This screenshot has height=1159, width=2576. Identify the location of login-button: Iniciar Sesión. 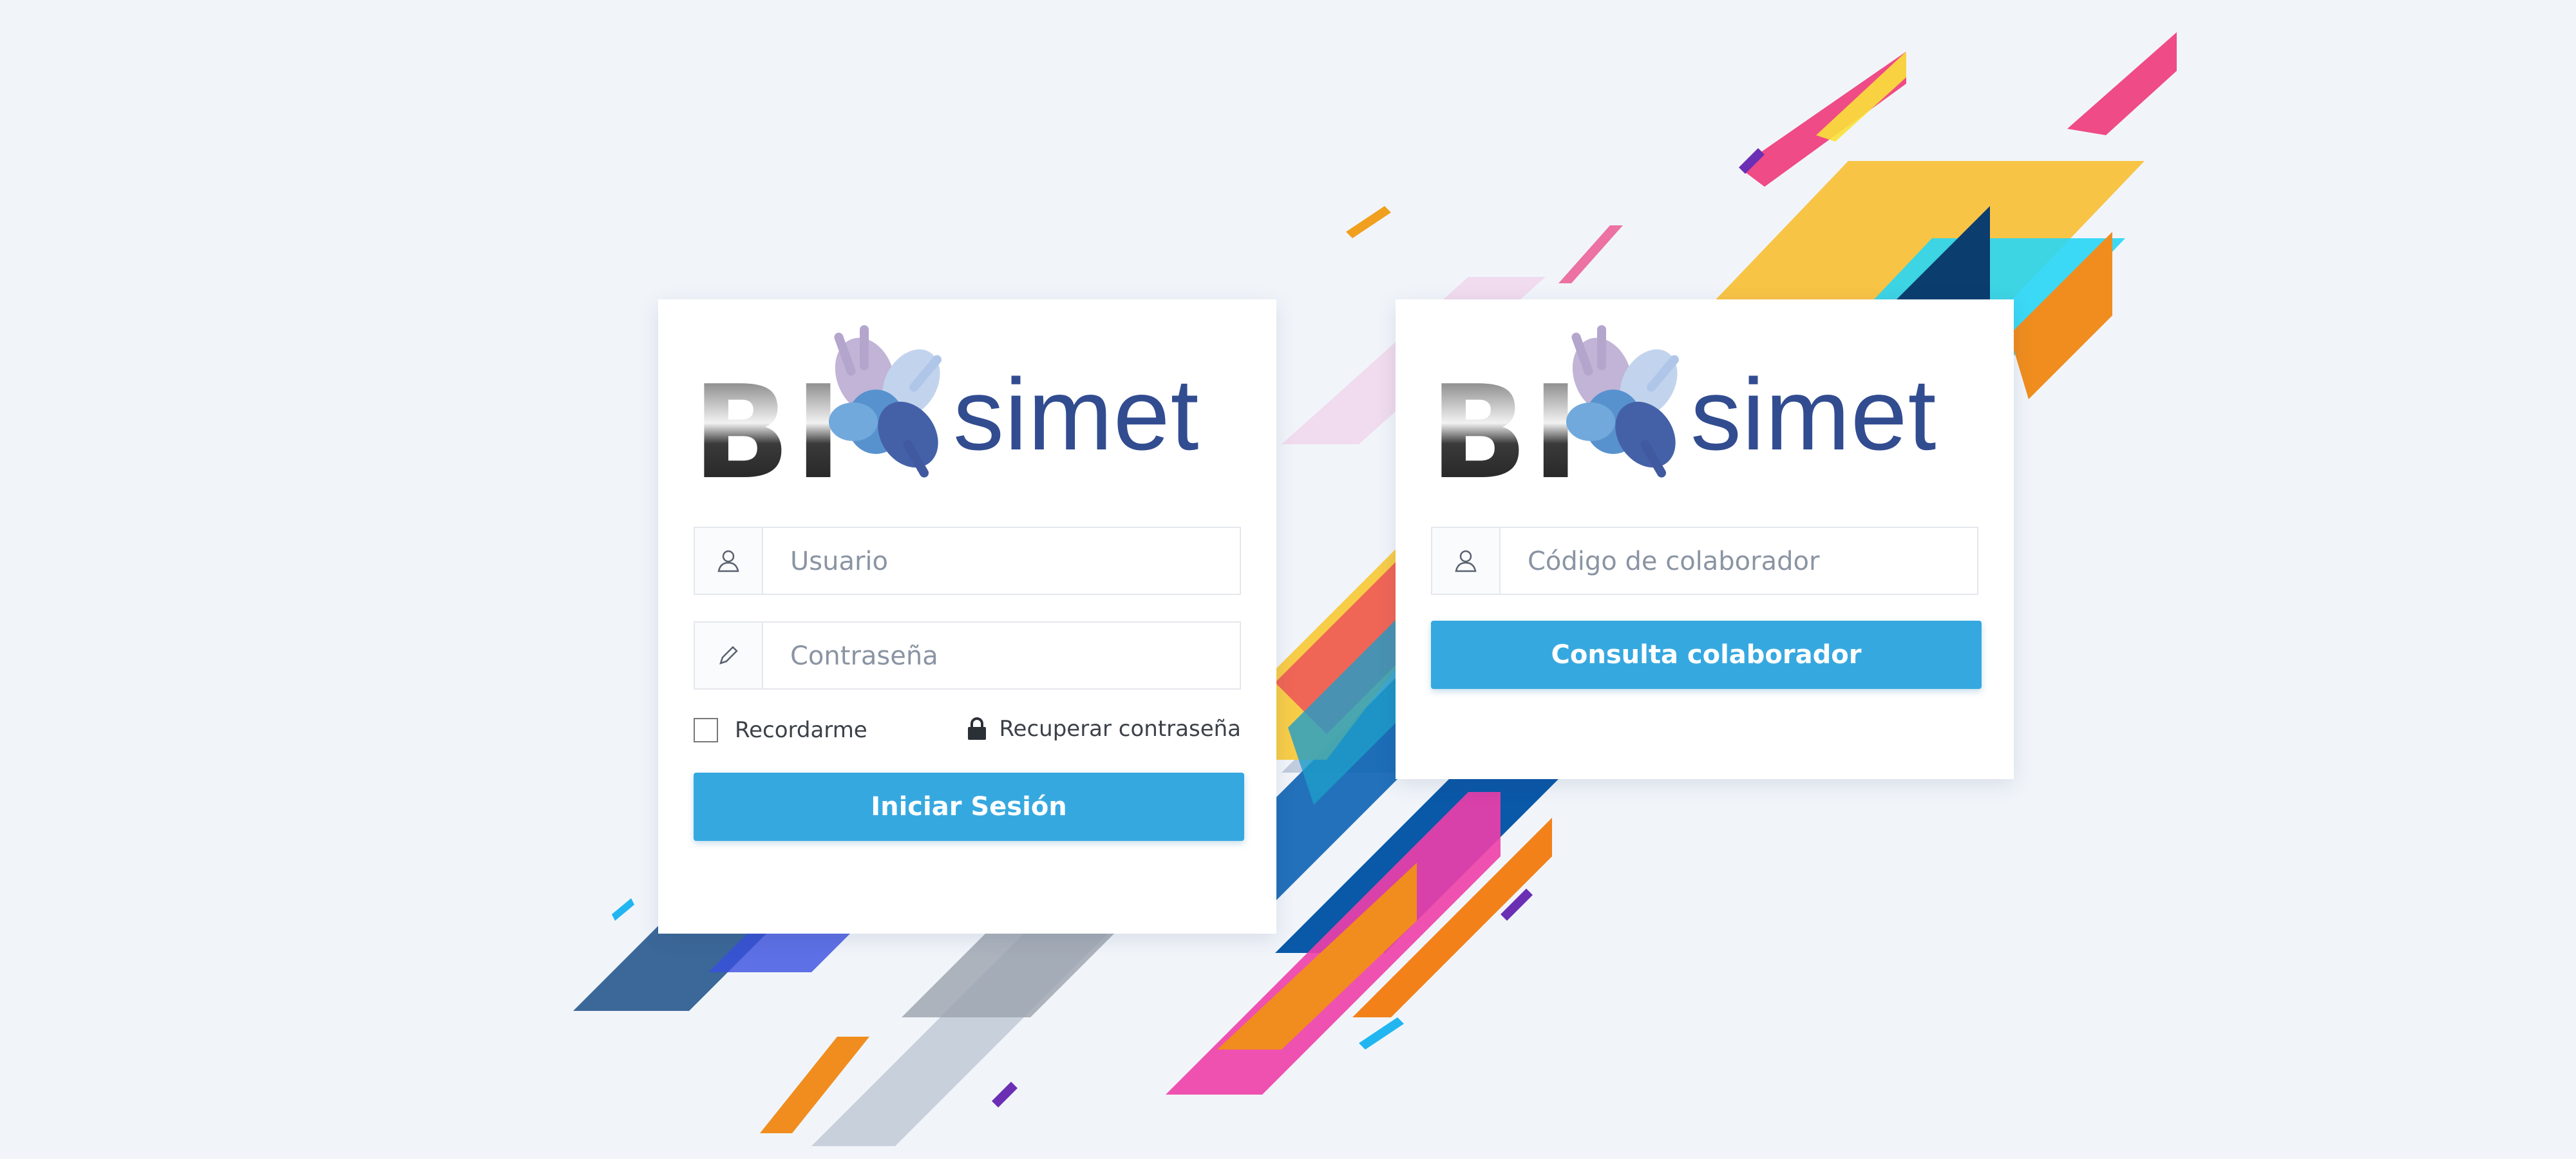
(969, 807).